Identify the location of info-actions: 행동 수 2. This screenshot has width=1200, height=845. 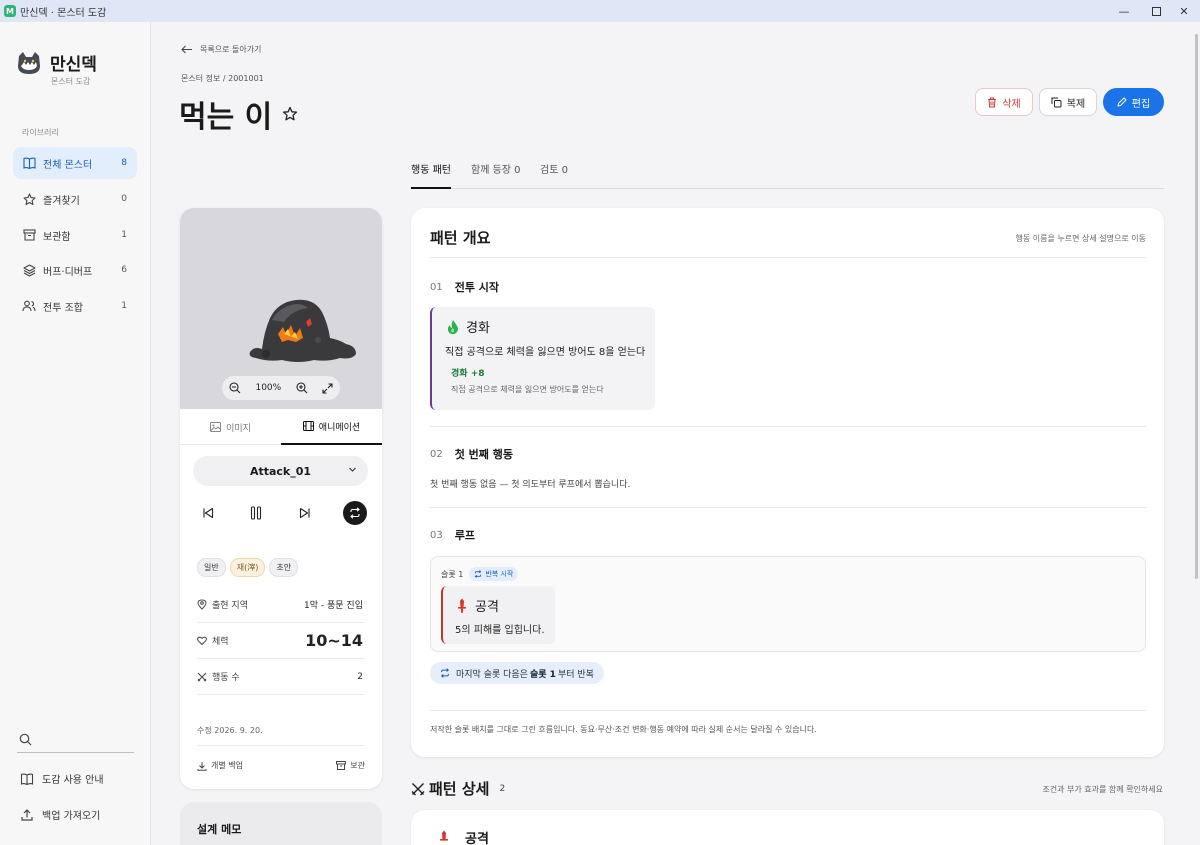
(281, 677).